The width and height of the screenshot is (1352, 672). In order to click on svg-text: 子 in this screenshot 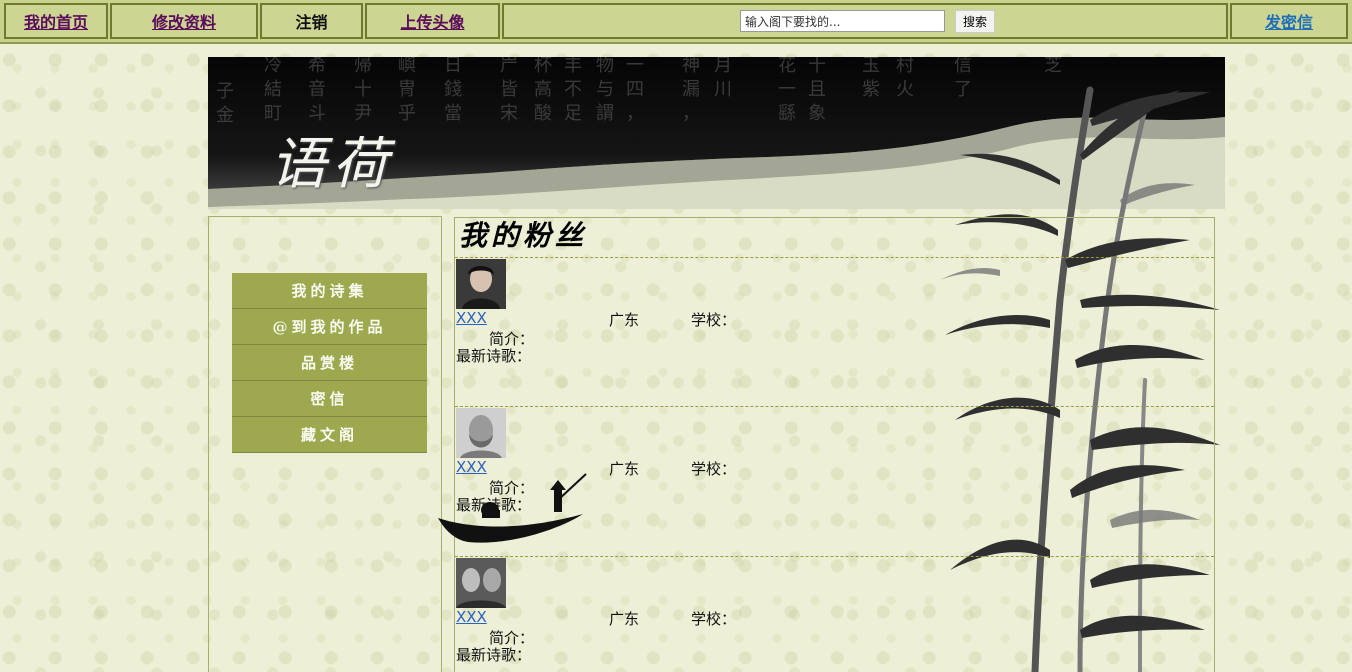, I will do `click(225, 91)`.